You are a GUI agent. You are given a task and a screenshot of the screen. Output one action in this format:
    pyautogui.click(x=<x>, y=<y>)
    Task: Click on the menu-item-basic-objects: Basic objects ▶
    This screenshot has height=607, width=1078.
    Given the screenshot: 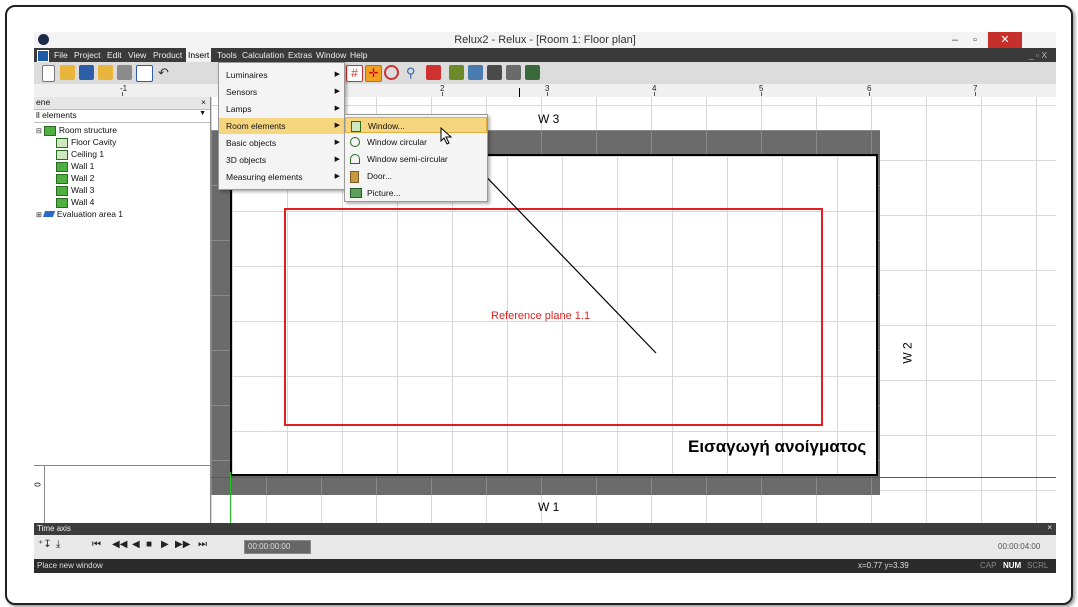 What is the action you would take?
    pyautogui.click(x=281, y=143)
    